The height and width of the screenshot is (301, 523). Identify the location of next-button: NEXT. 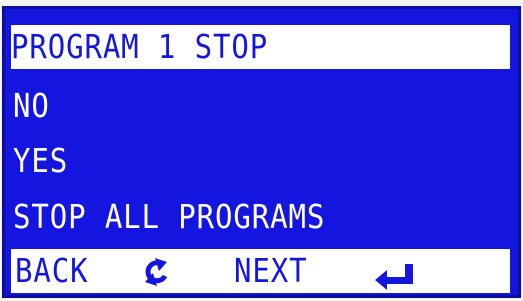
(275, 271).